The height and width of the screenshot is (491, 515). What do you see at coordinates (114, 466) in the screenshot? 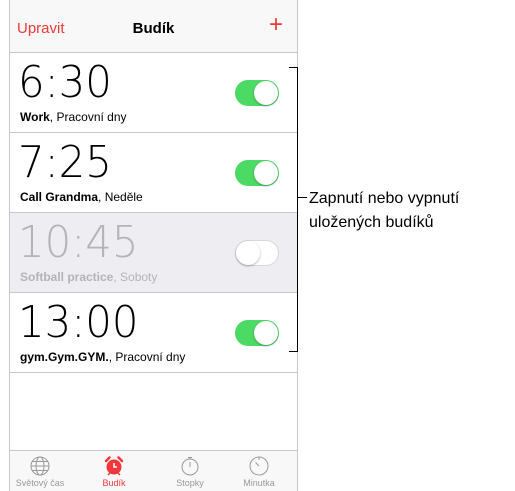
I see `alarm-clock-icon` at bounding box center [114, 466].